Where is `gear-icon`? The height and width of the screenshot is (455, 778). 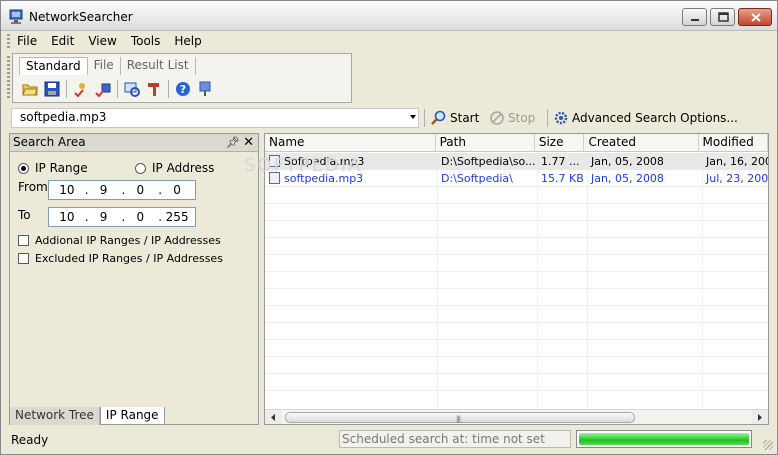 gear-icon is located at coordinates (561, 118).